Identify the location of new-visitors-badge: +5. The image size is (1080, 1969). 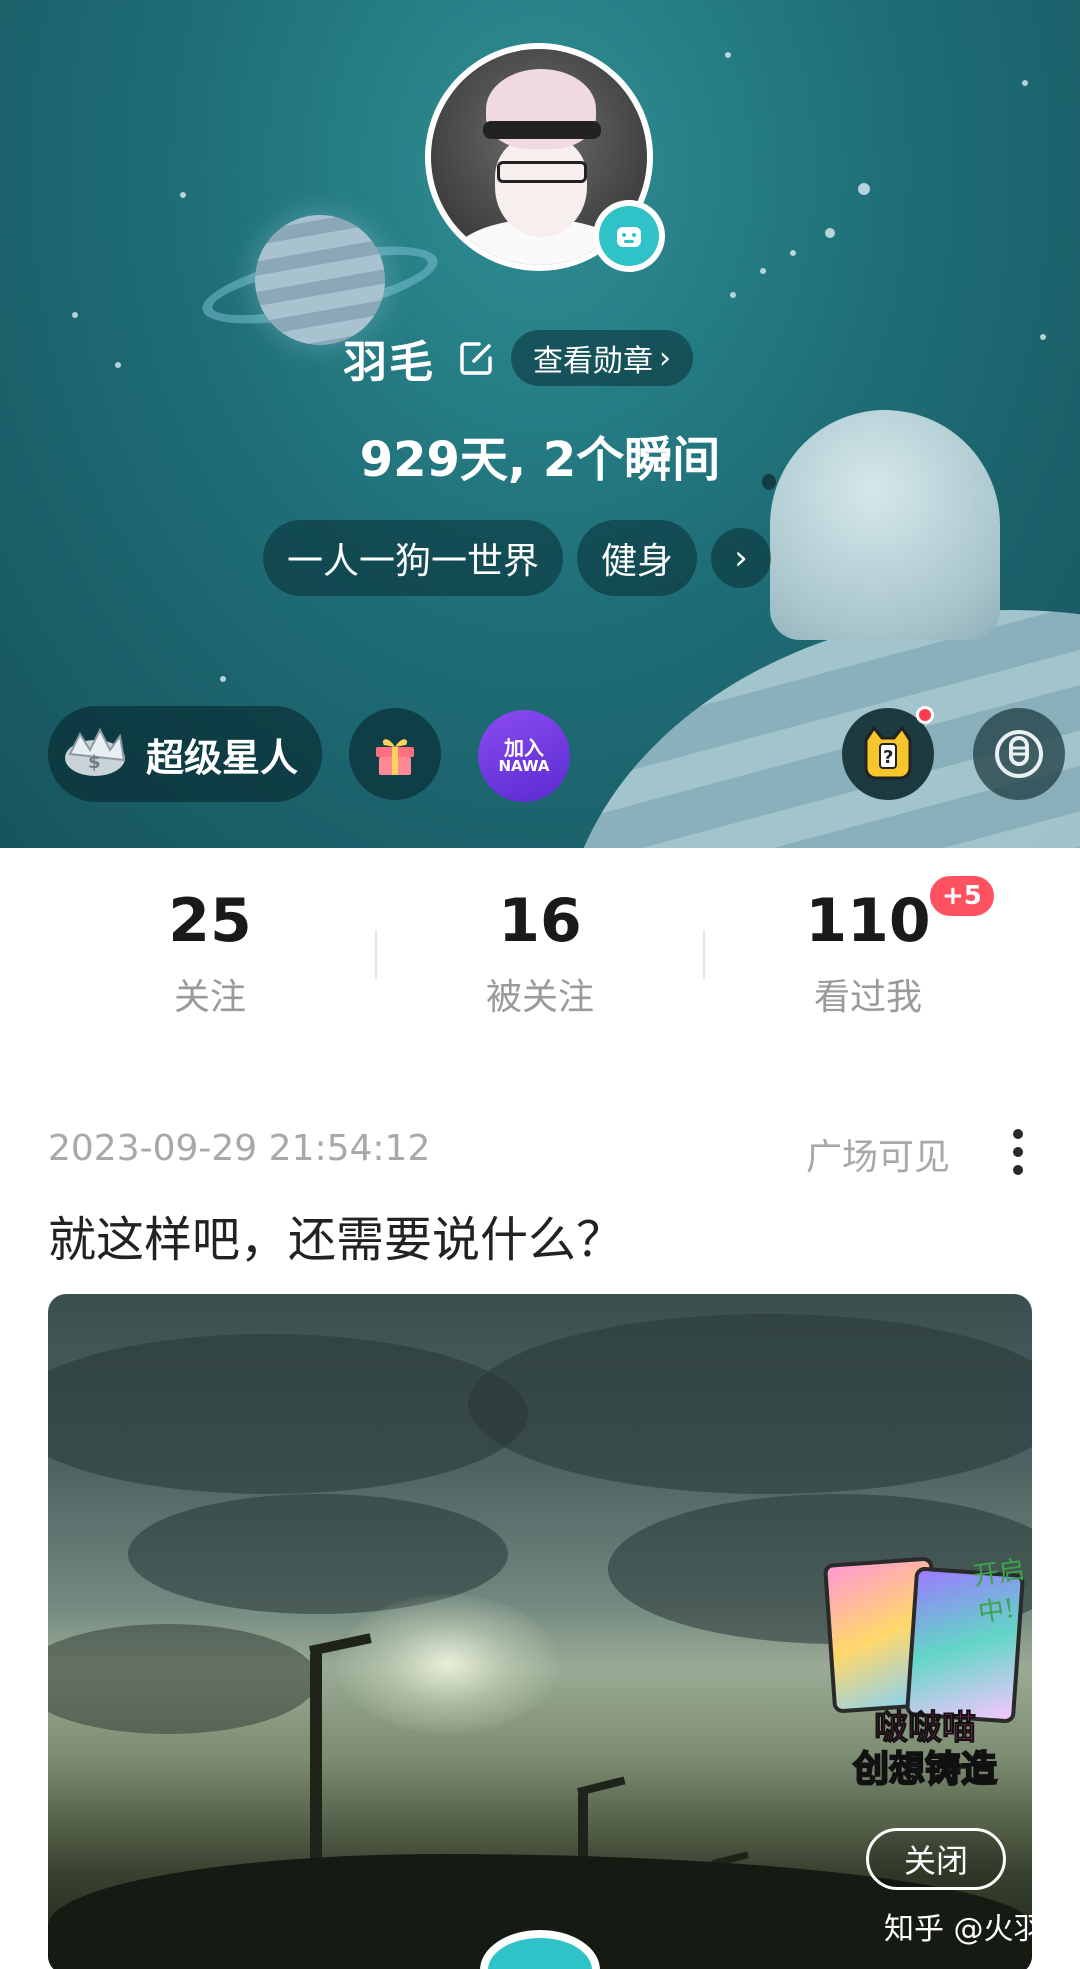
(962, 896).